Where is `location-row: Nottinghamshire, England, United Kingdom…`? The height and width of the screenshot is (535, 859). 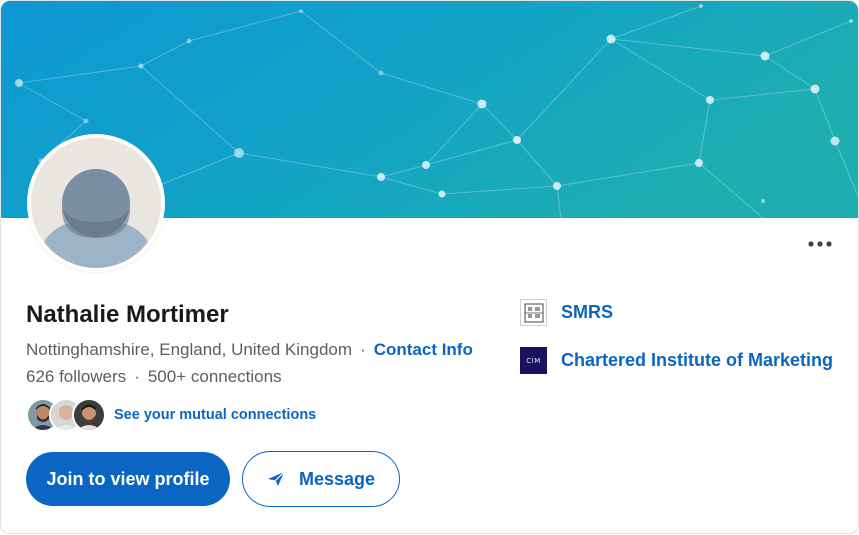 location-row: Nottinghamshire, England, United Kingdom… is located at coordinates (249, 350).